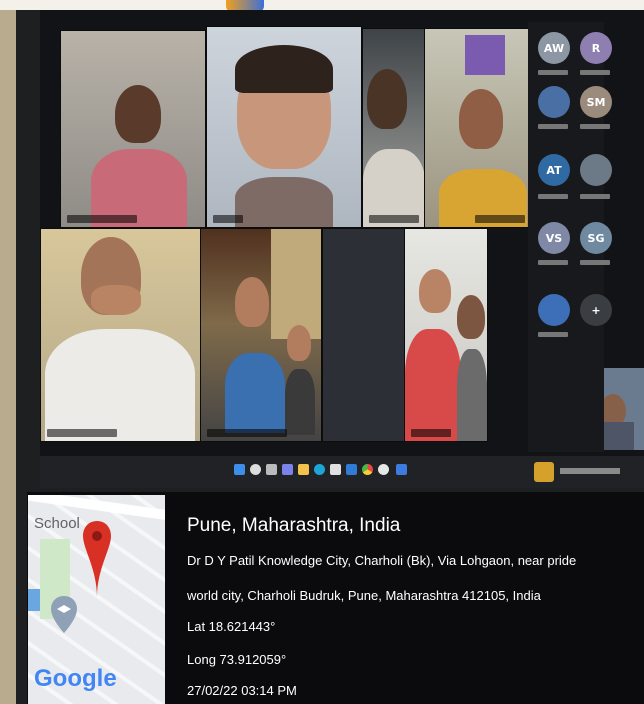 This screenshot has width=644, height=704. What do you see at coordinates (271, 469) in the screenshot?
I see `taskview-icon` at bounding box center [271, 469].